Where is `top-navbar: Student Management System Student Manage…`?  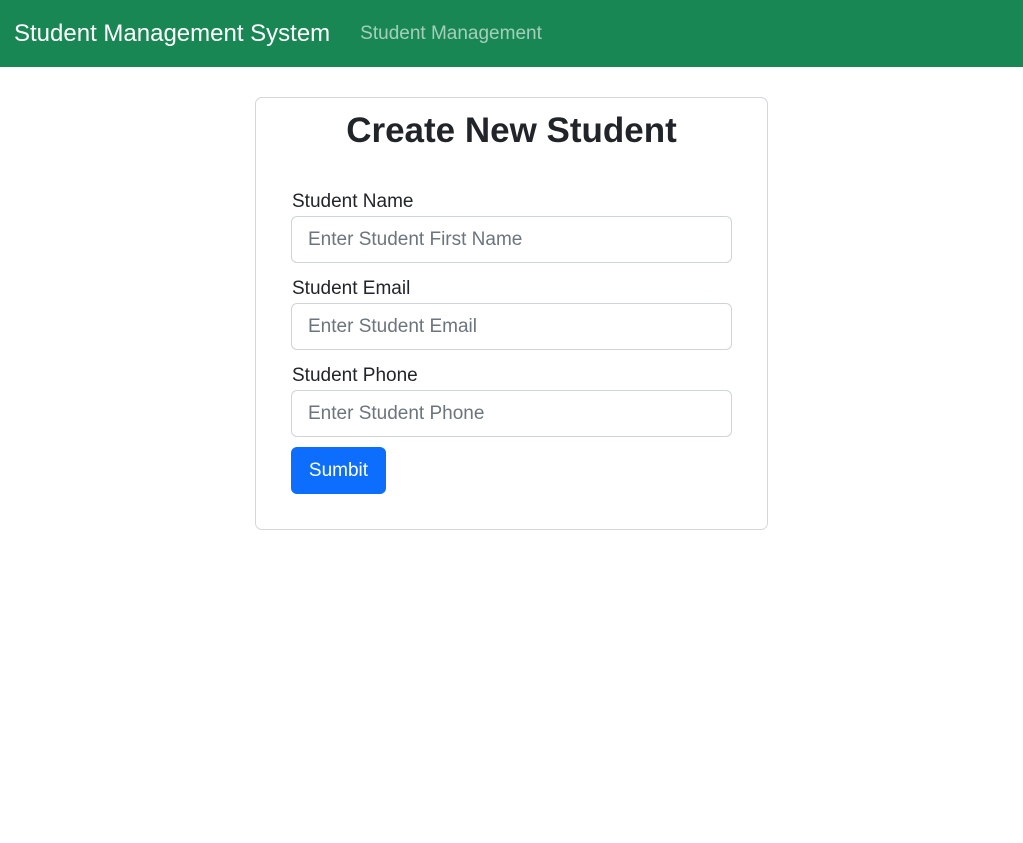
top-navbar: Student Management System Student Manage… is located at coordinates (511, 33).